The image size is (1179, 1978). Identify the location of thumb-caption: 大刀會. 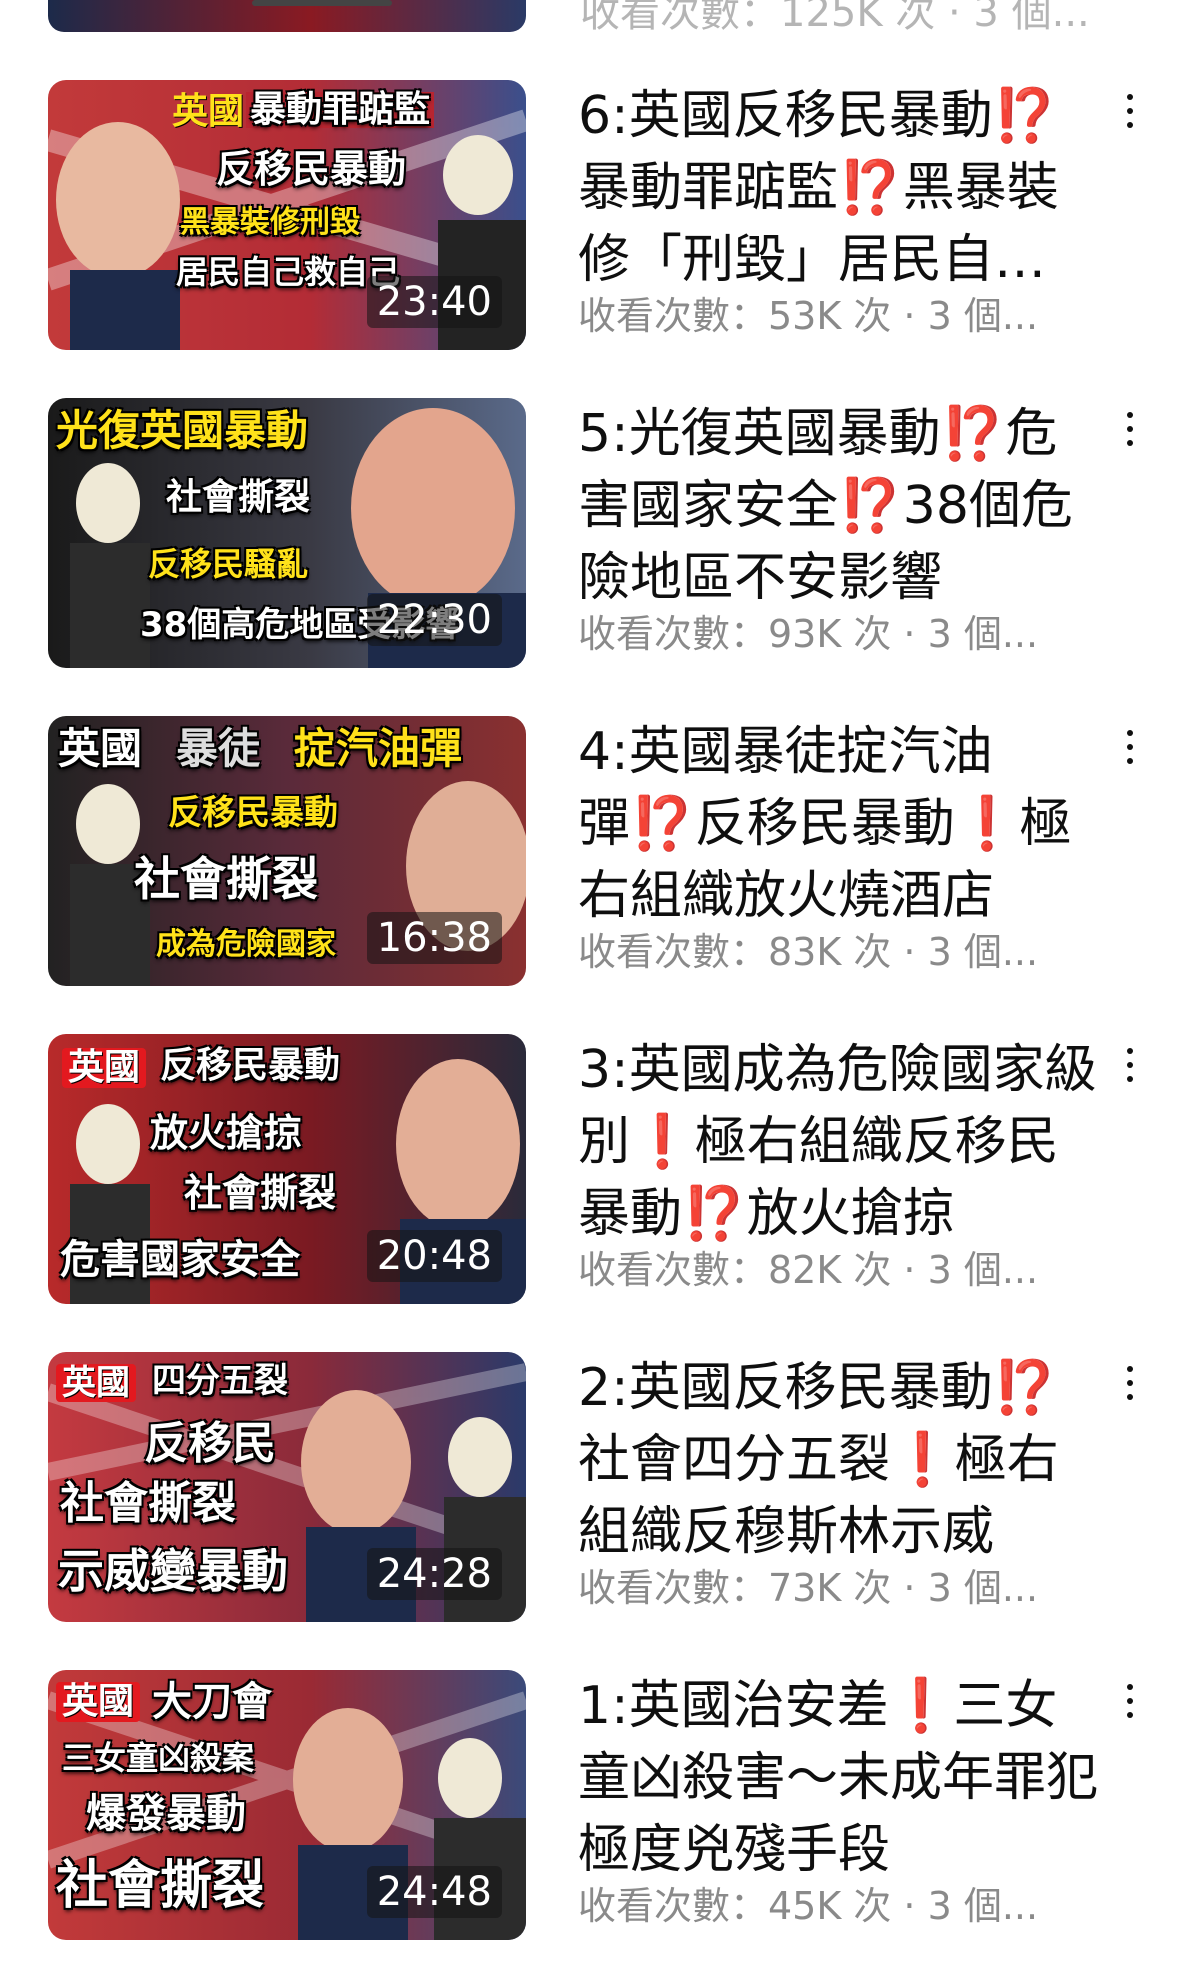
(212, 1702).